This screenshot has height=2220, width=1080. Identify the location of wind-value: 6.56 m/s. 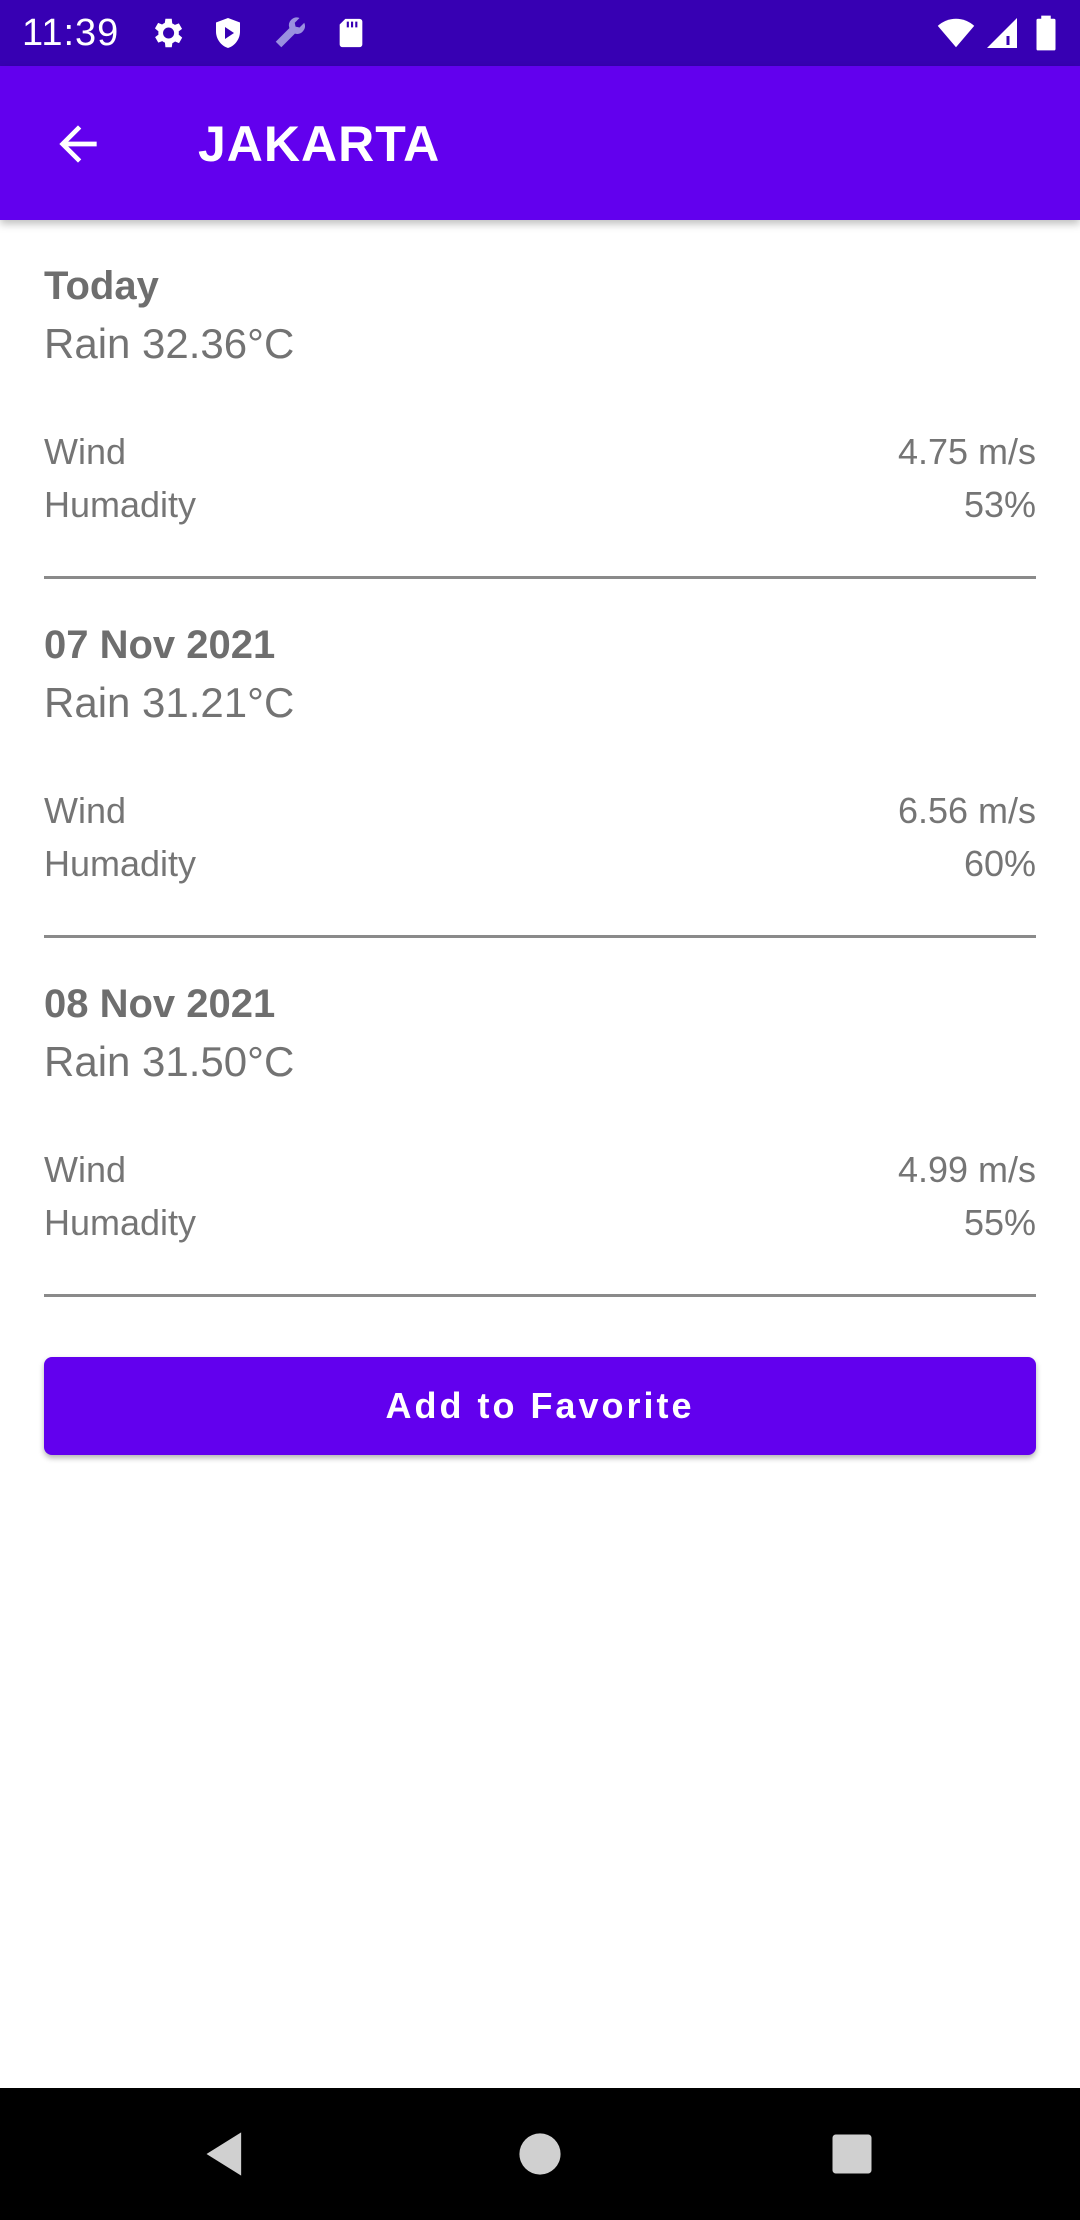
(966, 810).